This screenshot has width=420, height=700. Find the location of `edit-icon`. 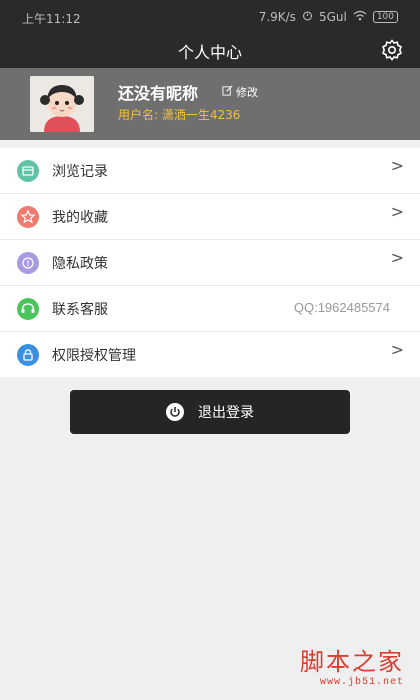

edit-icon is located at coordinates (227, 92).